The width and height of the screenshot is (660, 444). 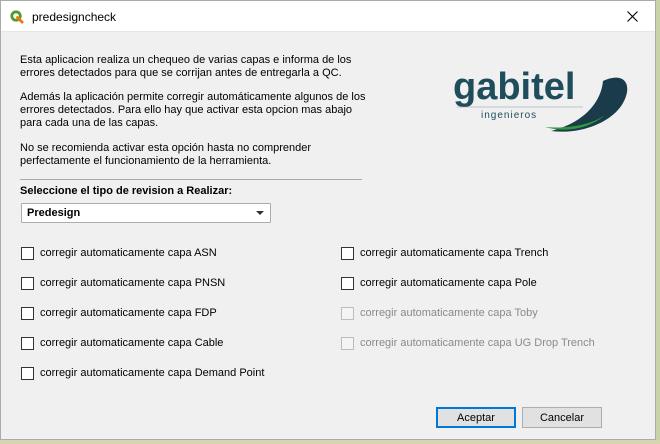 I want to click on checkbox-toby: corregir automaticamente capa Toby, so click(x=439, y=313).